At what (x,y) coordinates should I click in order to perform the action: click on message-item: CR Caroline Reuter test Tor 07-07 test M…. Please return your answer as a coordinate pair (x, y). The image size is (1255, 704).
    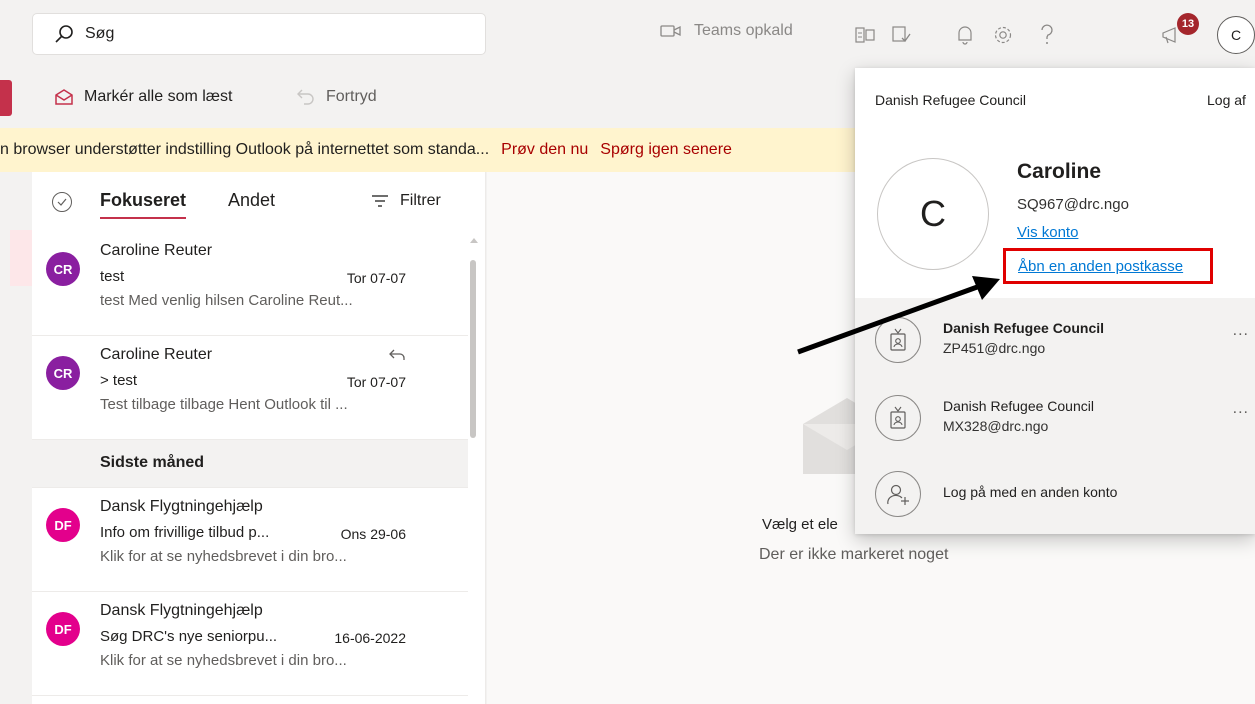
    Looking at the image, I should click on (250, 284).